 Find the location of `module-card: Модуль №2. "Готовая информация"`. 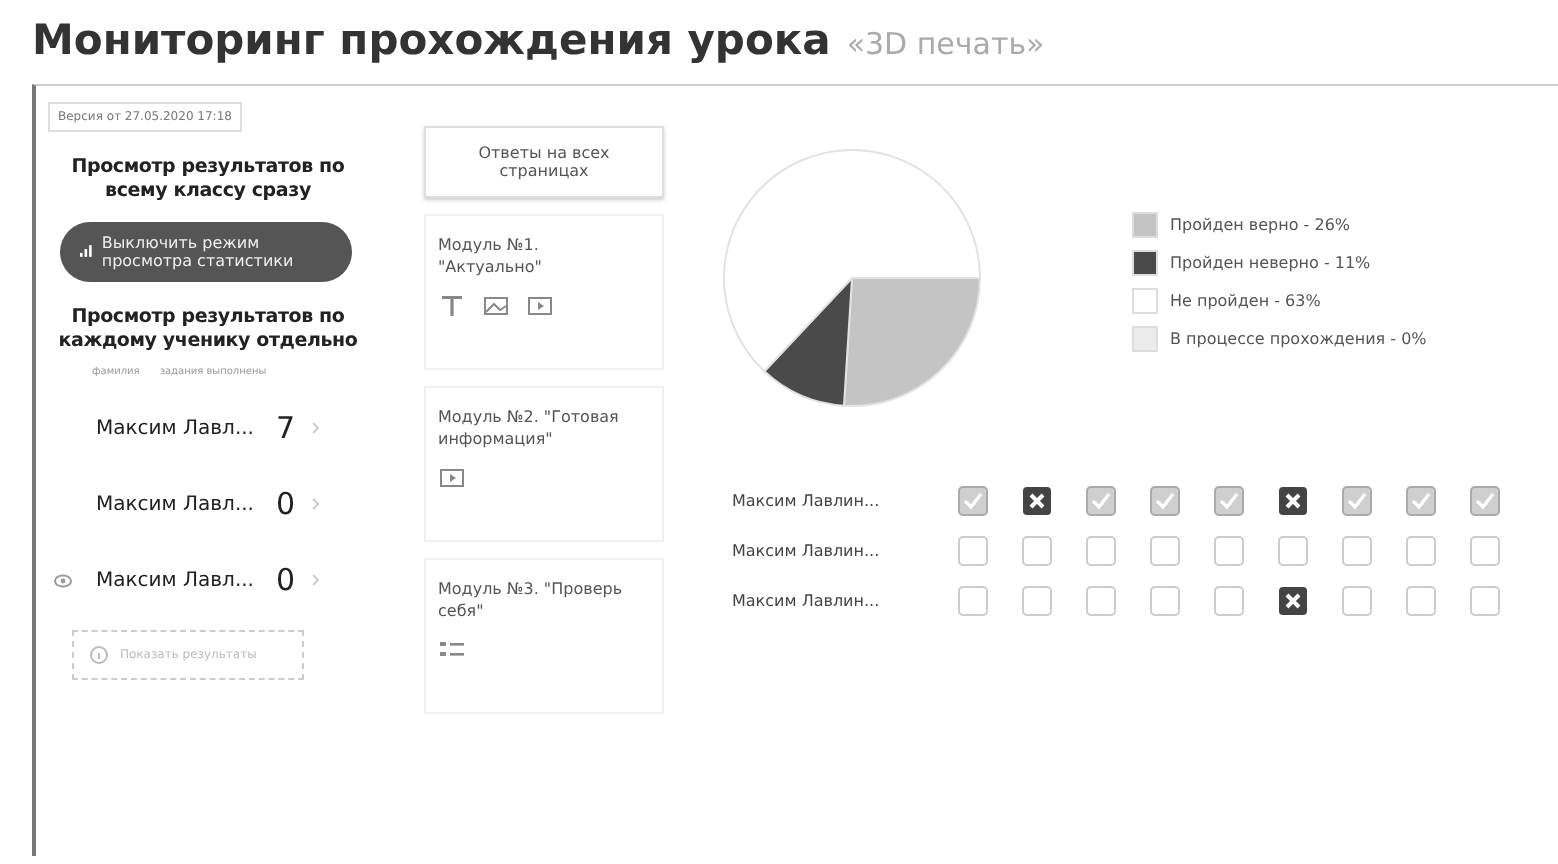

module-card: Модуль №2. "Готовая информация" is located at coordinates (544, 464).